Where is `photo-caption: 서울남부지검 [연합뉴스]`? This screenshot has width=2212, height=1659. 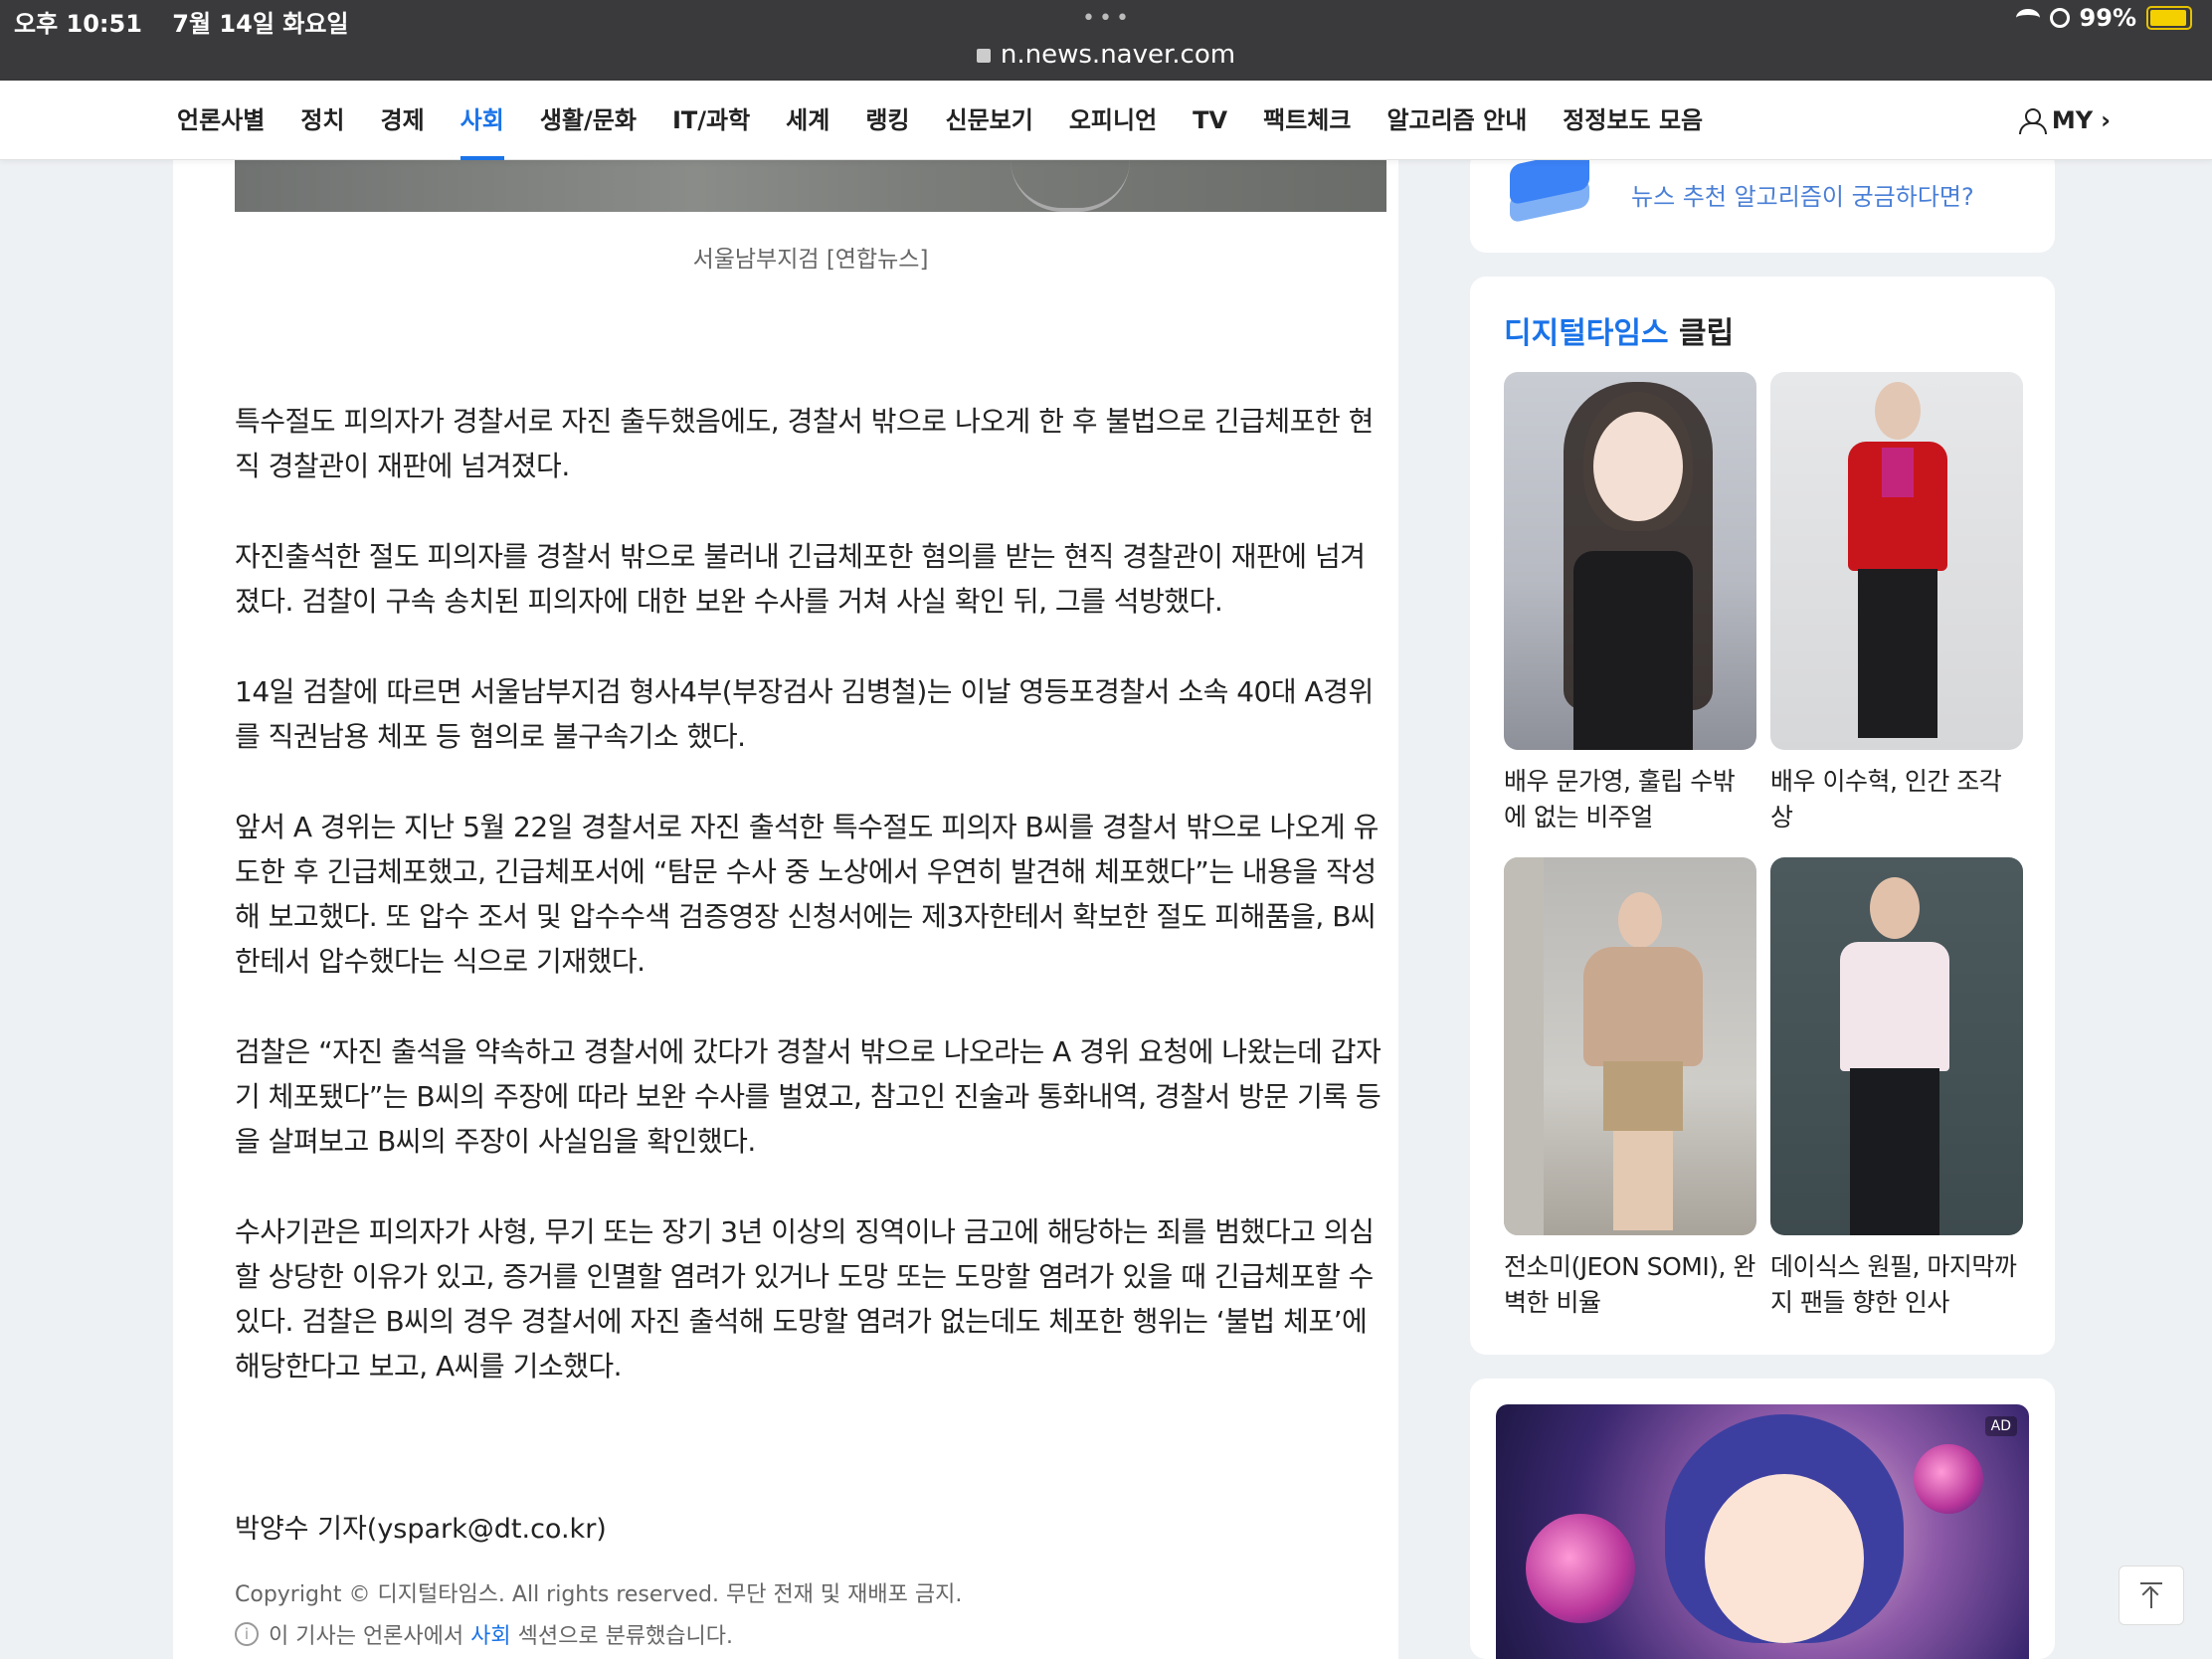
photo-caption: 서울남부지검 [연합뉴스] is located at coordinates (810, 260).